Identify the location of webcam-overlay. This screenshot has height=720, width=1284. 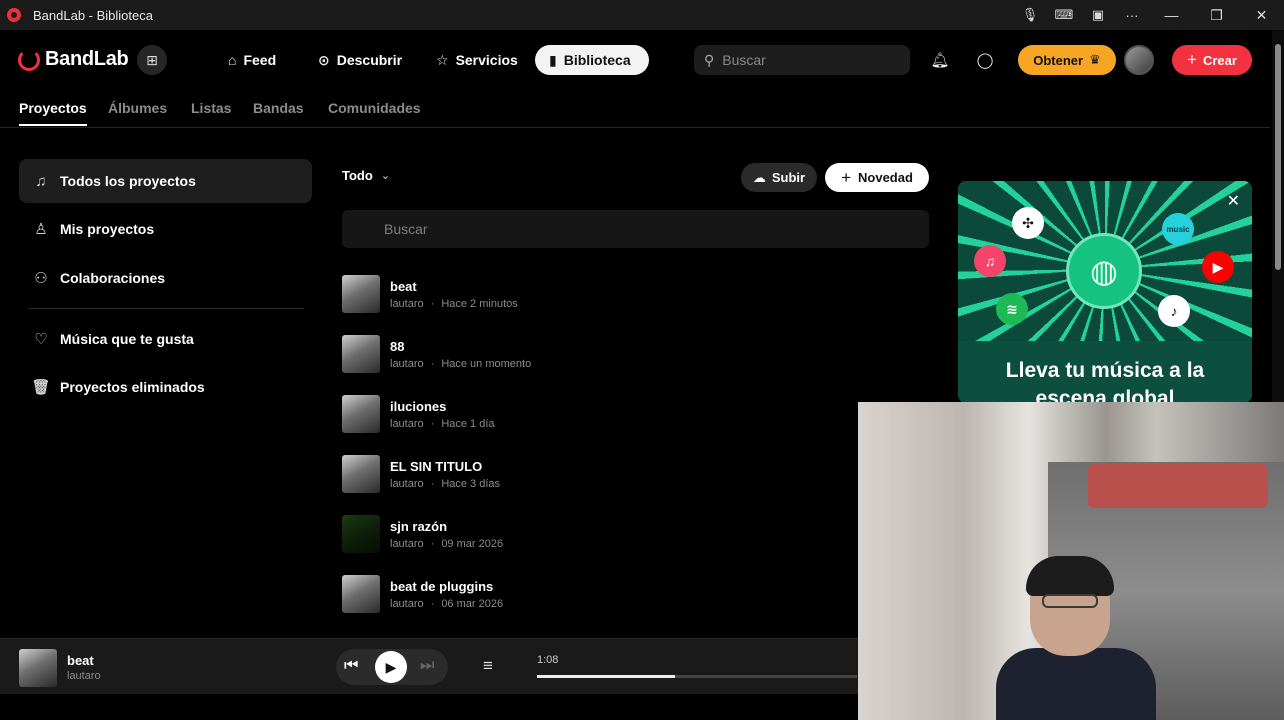
(1071, 561).